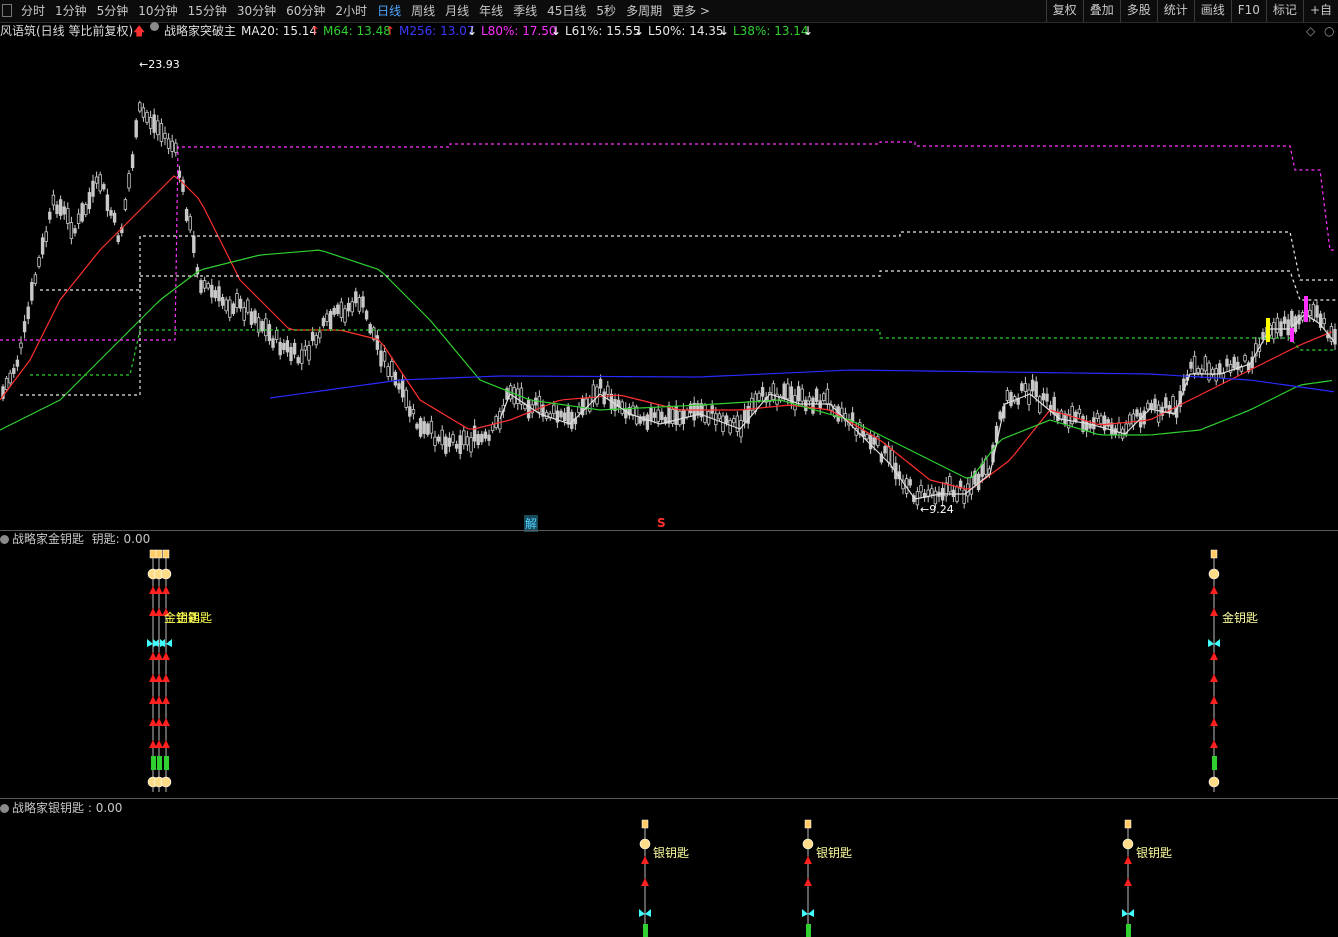 The height and width of the screenshot is (937, 1338). I want to click on low-price-label: ←9.24, so click(937, 509).